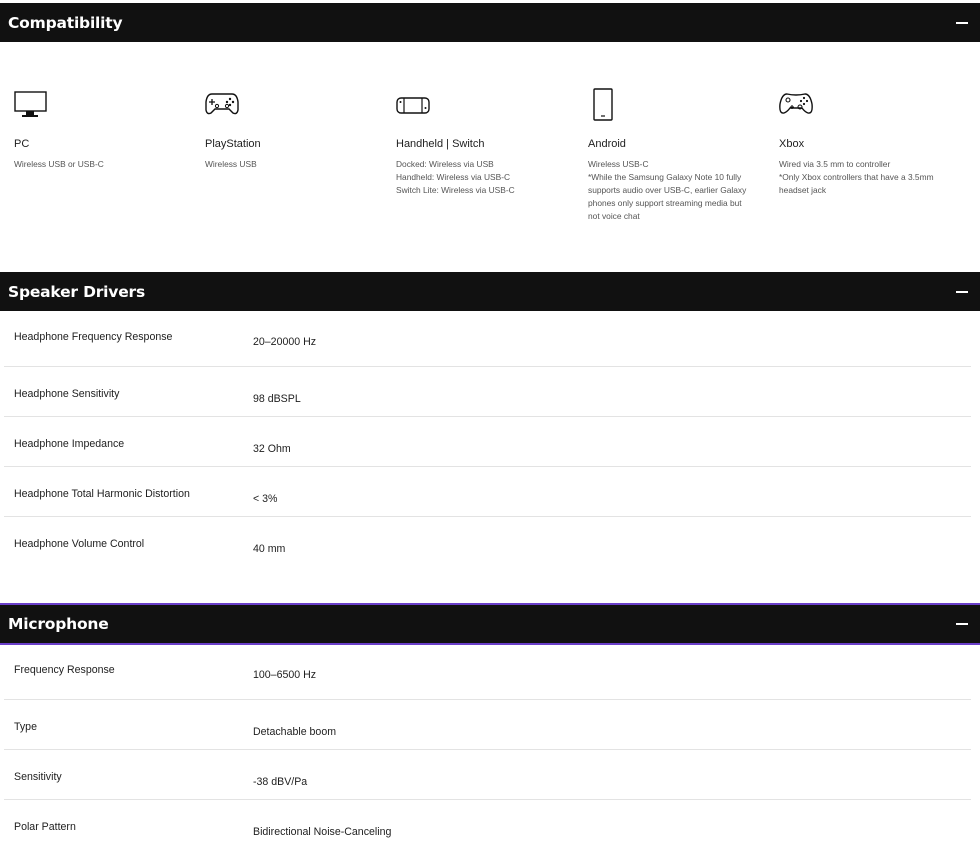 The height and width of the screenshot is (856, 980). I want to click on xbox-controller-icon, so click(869, 105).